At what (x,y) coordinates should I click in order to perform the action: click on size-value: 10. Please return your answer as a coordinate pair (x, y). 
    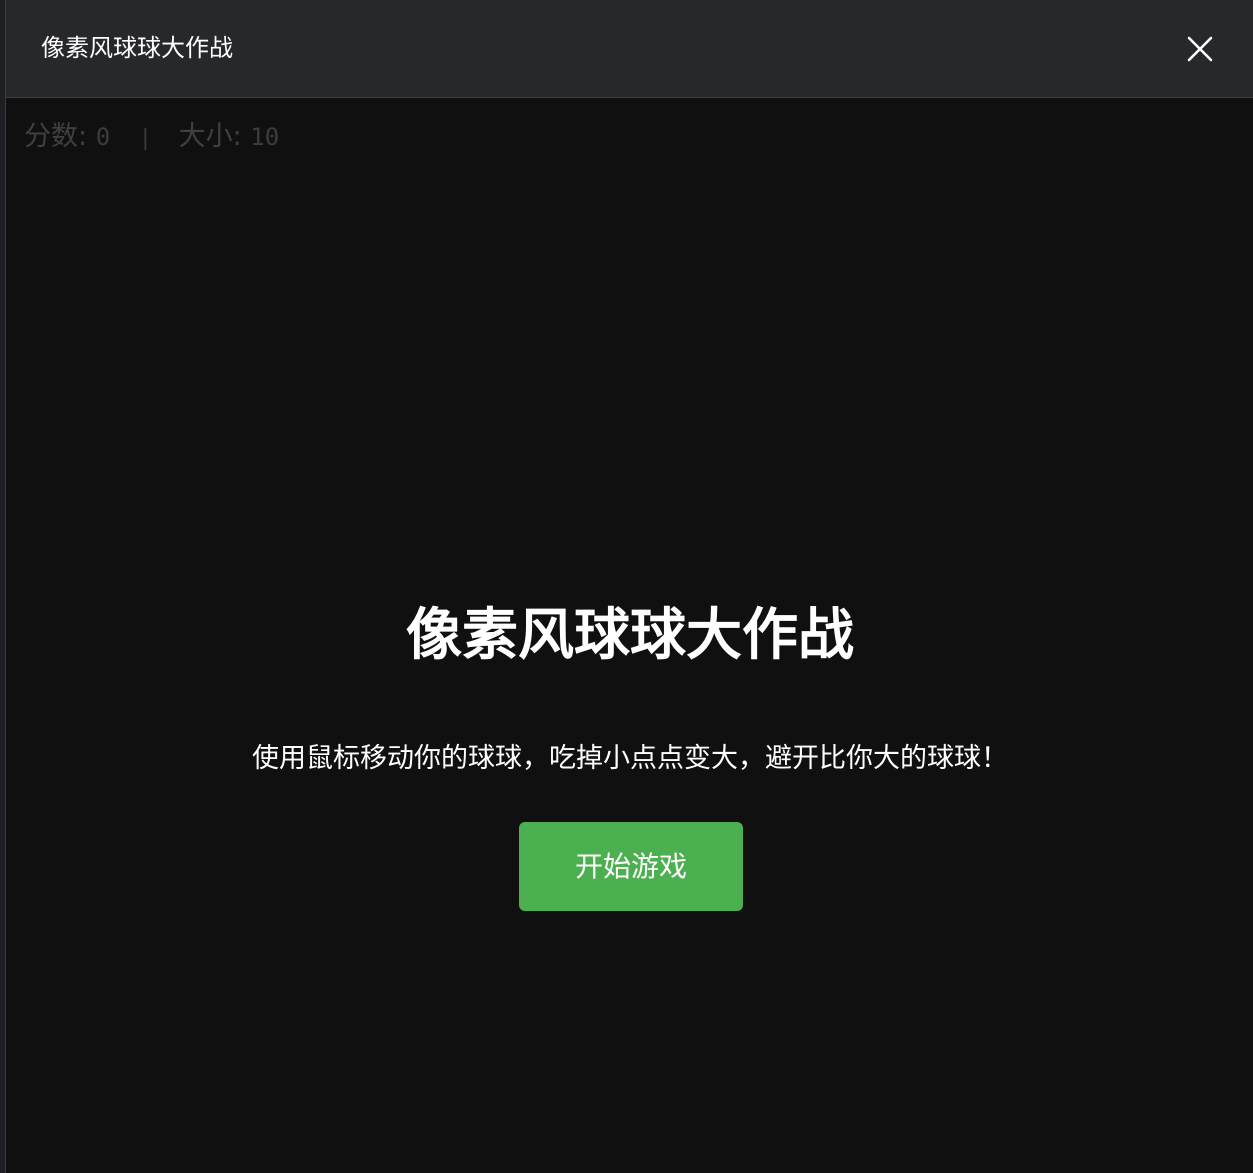
    Looking at the image, I should click on (265, 137).